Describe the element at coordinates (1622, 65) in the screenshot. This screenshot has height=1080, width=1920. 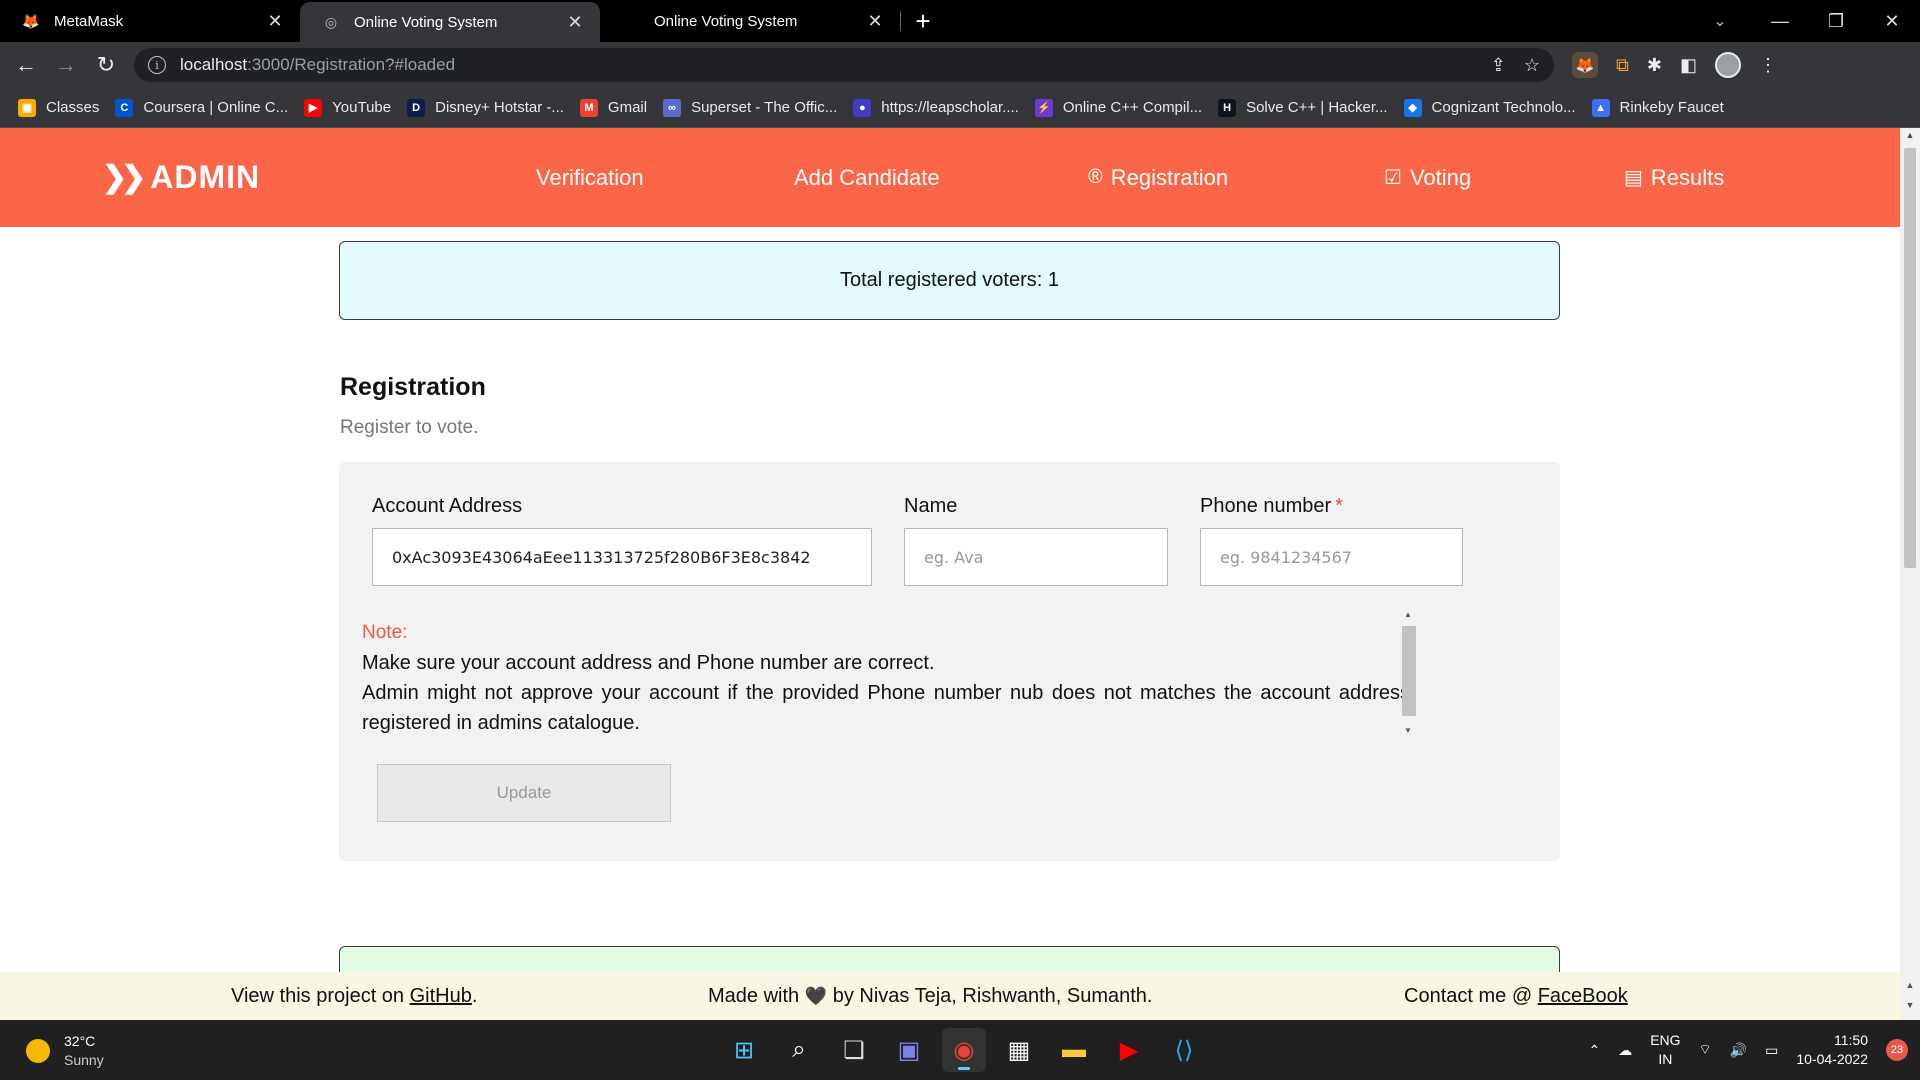
I see `screen-capture-icon: ⧉` at that location.